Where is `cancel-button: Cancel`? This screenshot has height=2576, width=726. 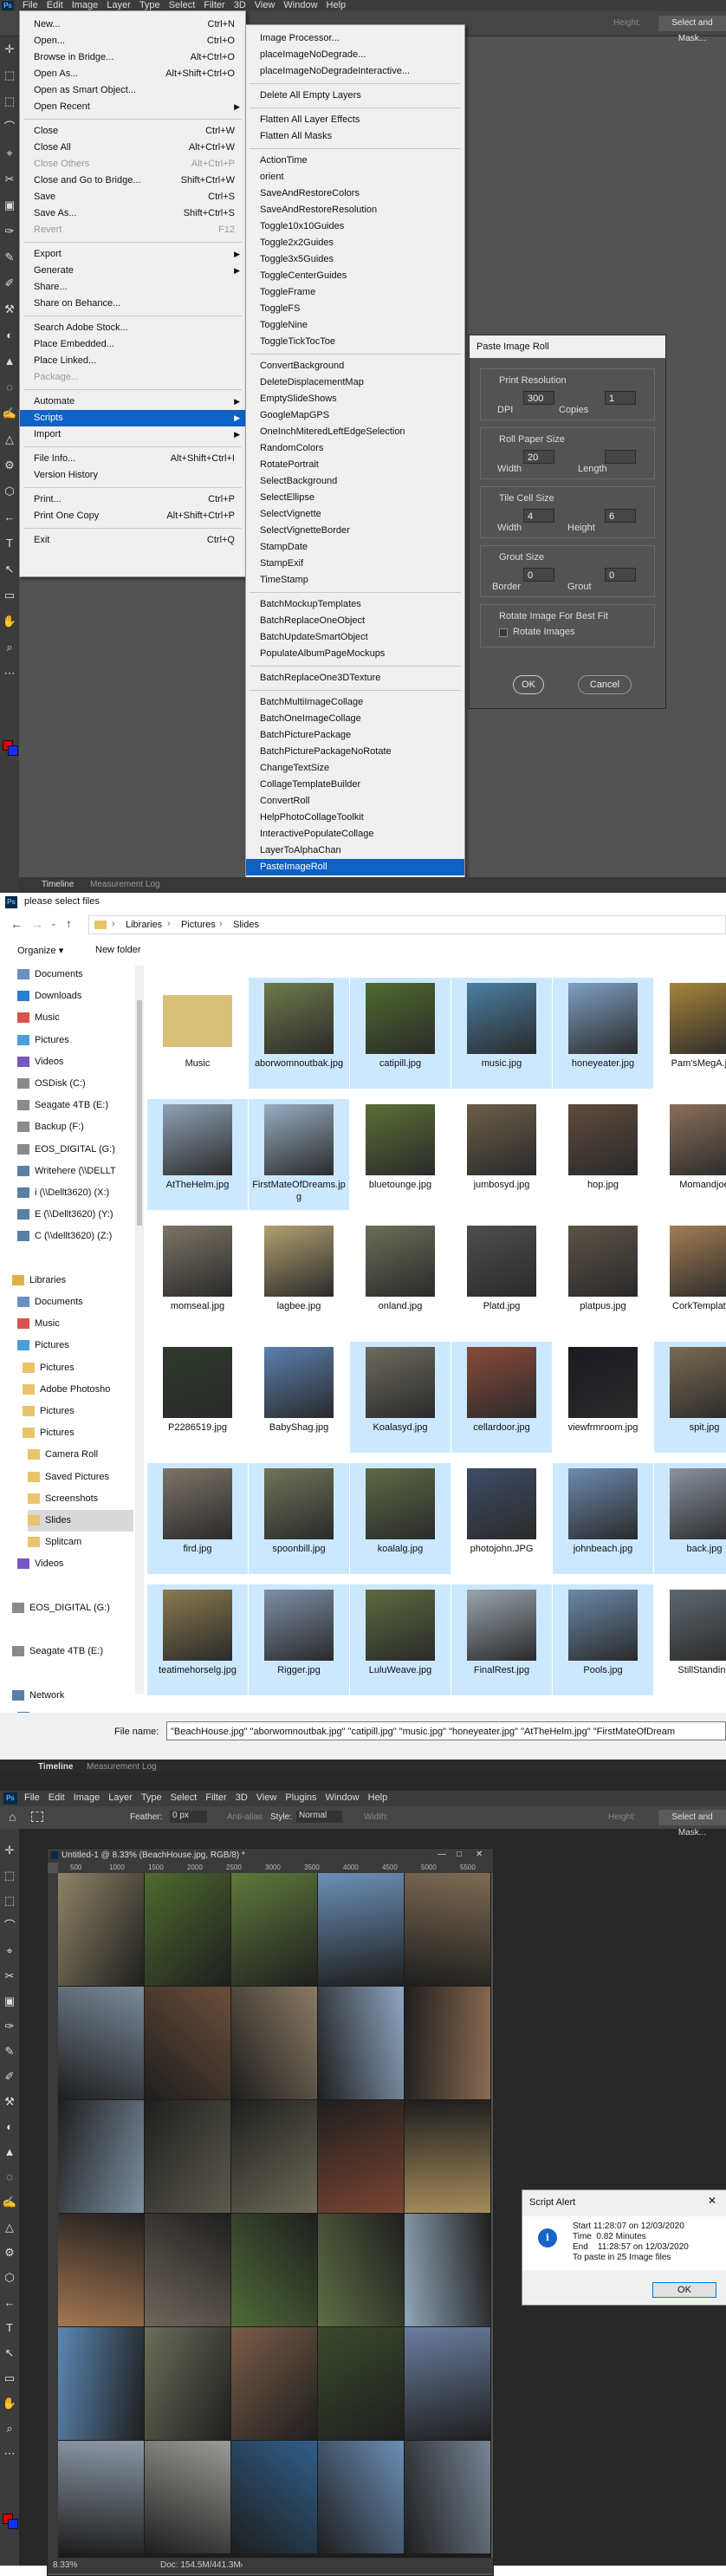 cancel-button: Cancel is located at coordinates (605, 684).